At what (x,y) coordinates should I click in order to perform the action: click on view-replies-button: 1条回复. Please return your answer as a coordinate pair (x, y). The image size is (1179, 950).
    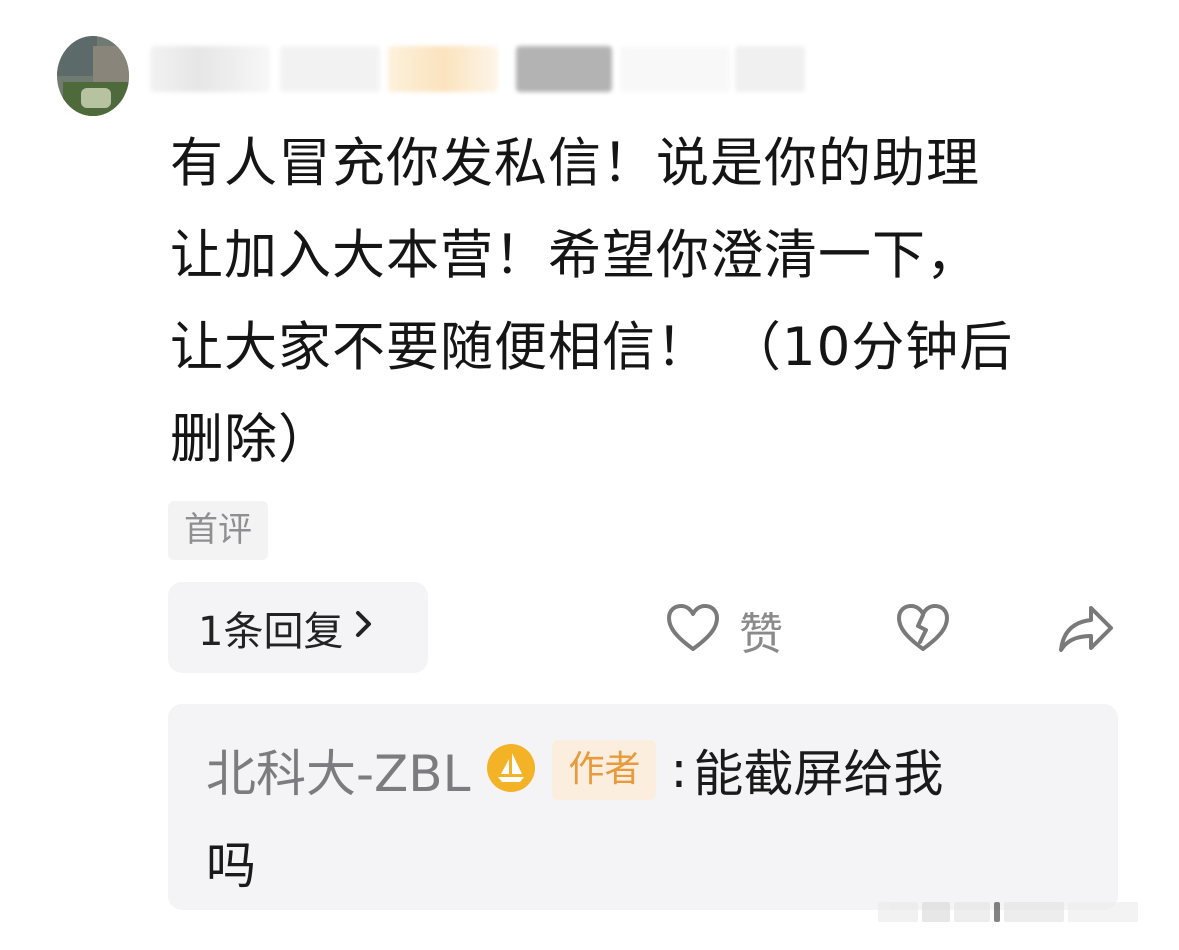
    Looking at the image, I should click on (298, 627).